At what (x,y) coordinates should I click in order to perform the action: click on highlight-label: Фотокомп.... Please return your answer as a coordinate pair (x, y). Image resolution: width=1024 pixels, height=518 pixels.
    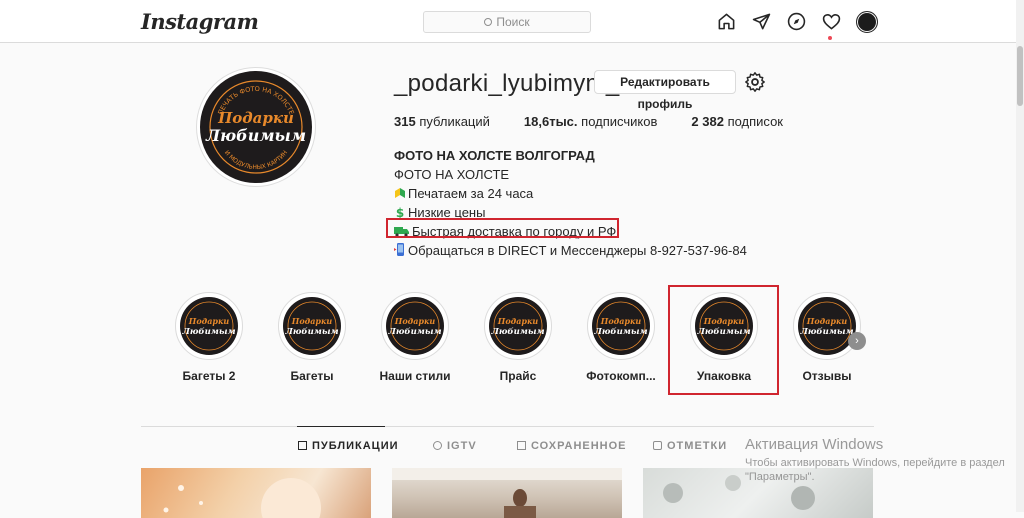
    Looking at the image, I should click on (621, 376).